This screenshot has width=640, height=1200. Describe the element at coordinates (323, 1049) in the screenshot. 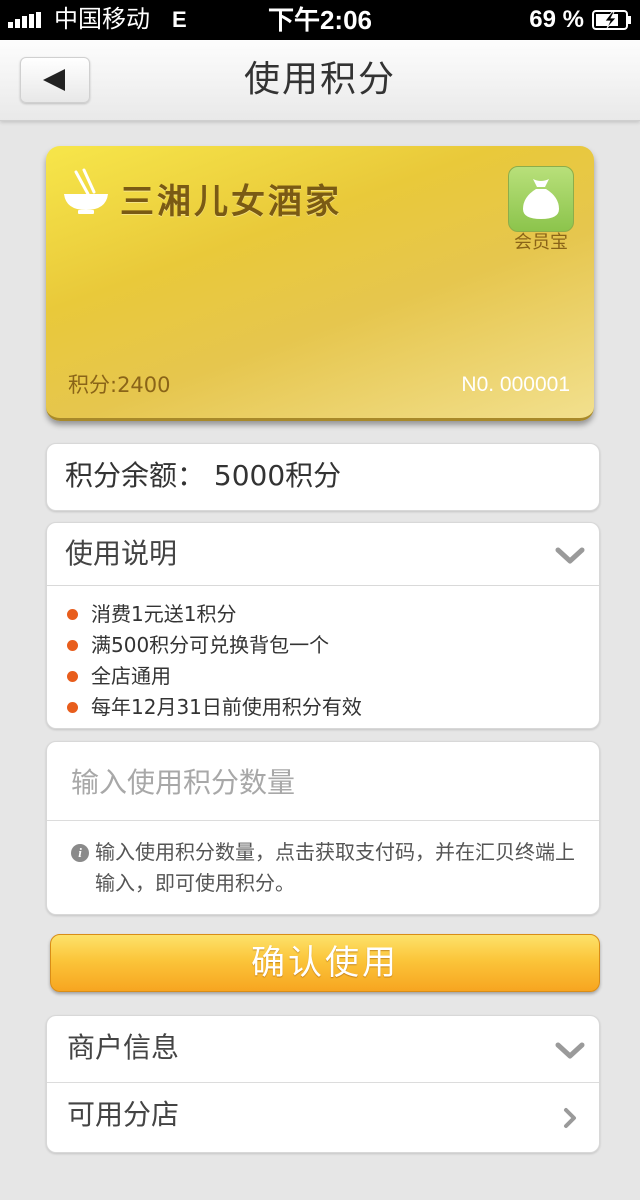

I see `merchant-info-row: 商户信息` at that location.